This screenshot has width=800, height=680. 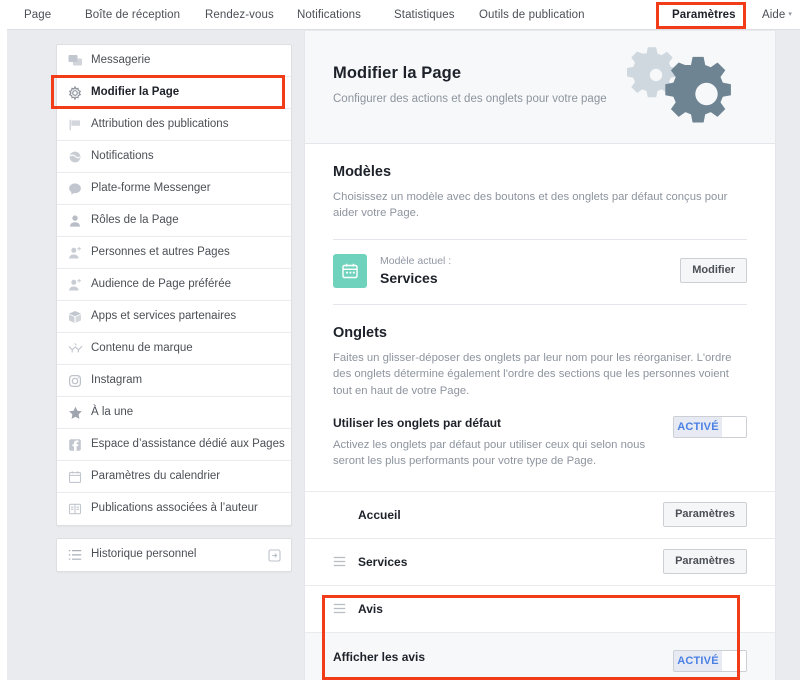 I want to click on tab-settings-button-accueil: Paramètres, so click(x=705, y=515).